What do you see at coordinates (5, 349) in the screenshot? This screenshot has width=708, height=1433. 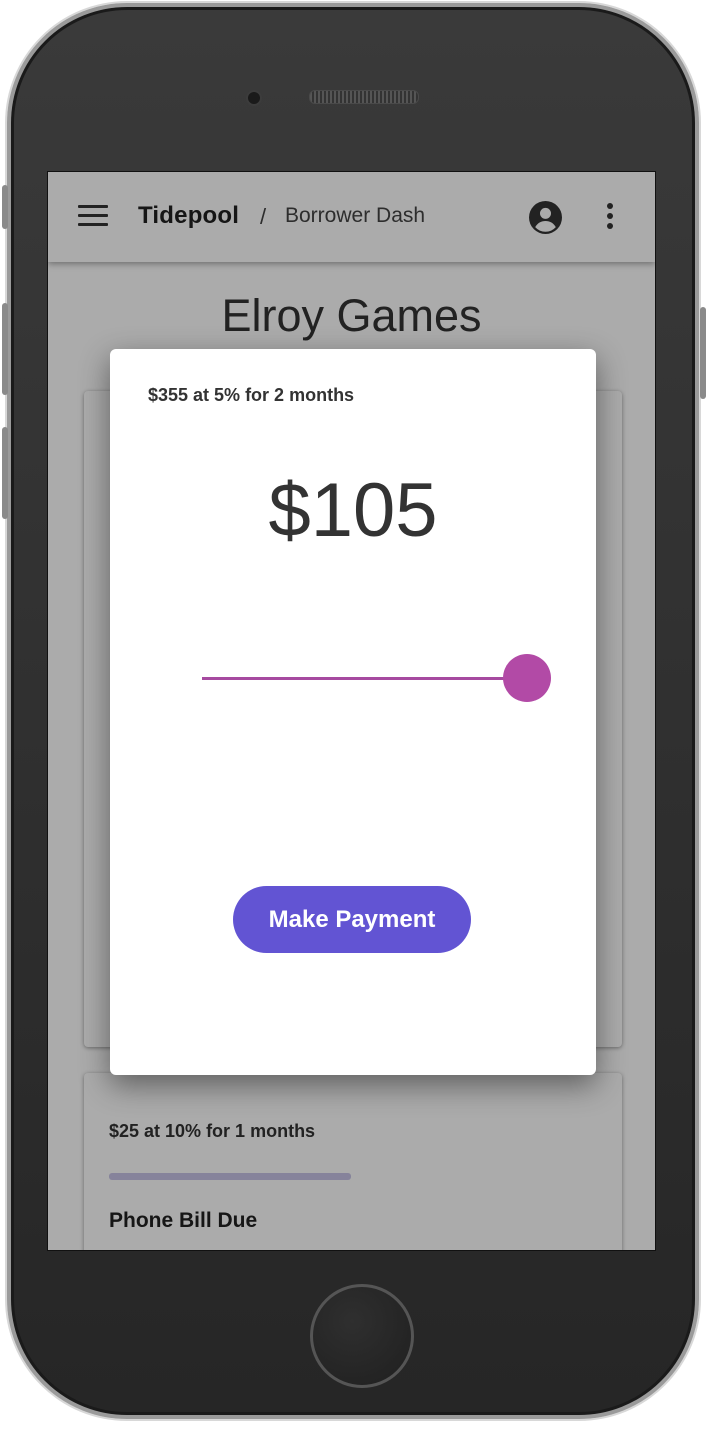 I see `volume-up-button` at bounding box center [5, 349].